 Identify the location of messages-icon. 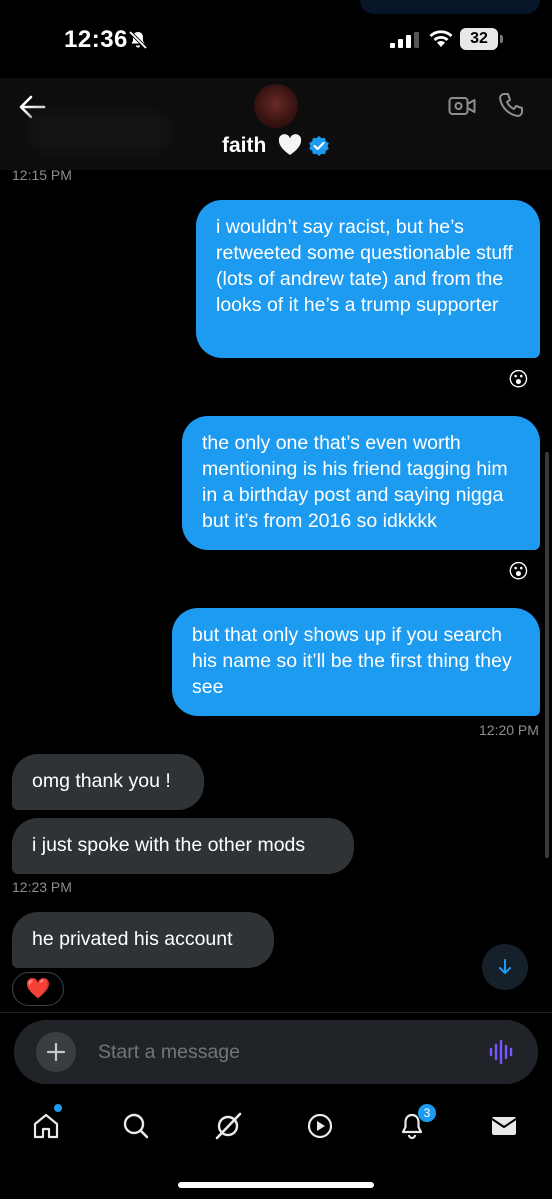
(504, 1126).